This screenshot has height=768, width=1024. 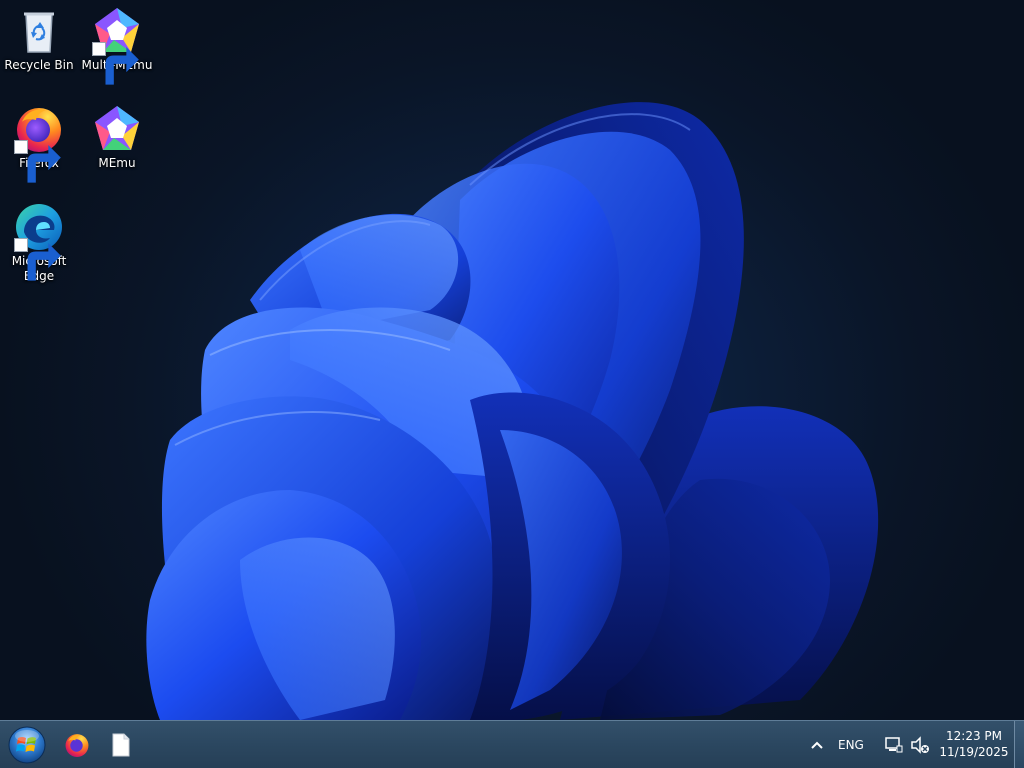 I want to click on taskbar-firefox-icon, so click(x=77, y=745).